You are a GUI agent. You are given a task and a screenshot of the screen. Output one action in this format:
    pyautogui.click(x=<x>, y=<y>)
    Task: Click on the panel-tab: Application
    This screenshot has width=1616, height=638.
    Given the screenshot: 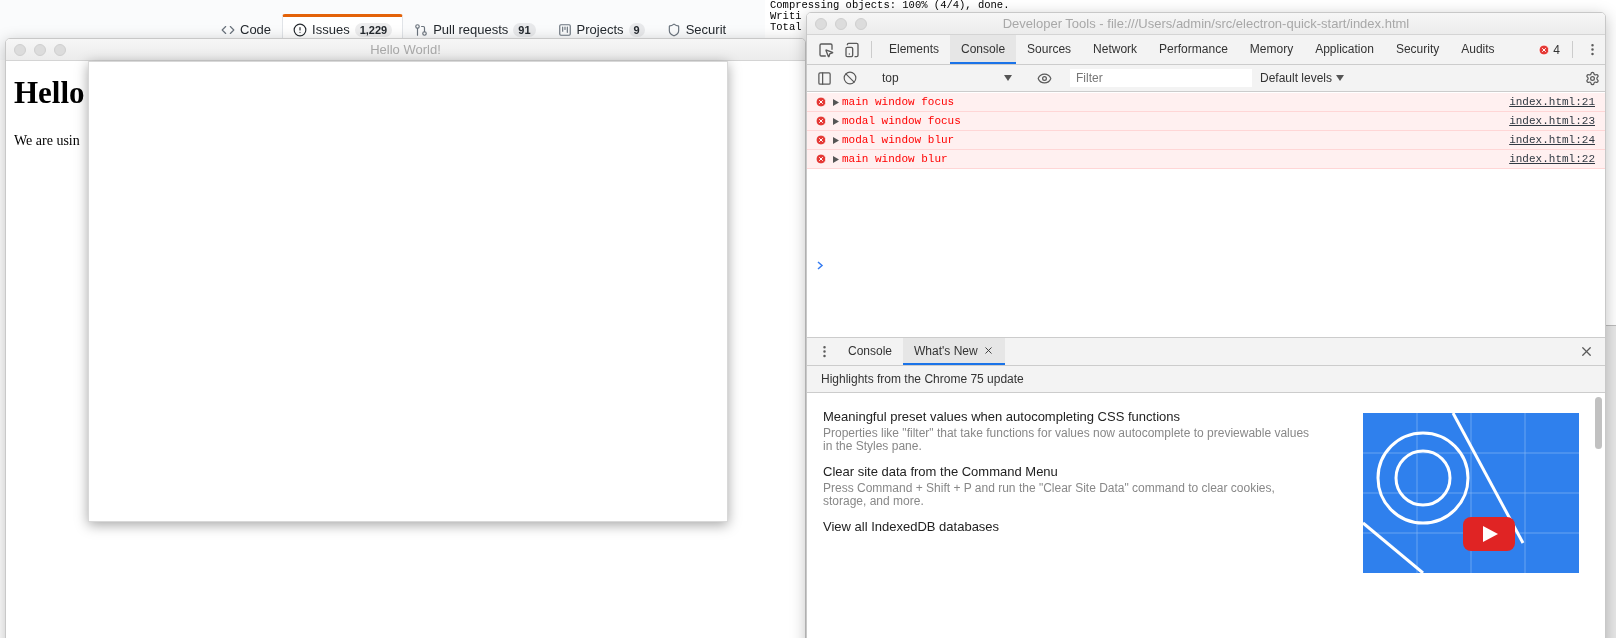 What is the action you would take?
    pyautogui.click(x=1344, y=49)
    